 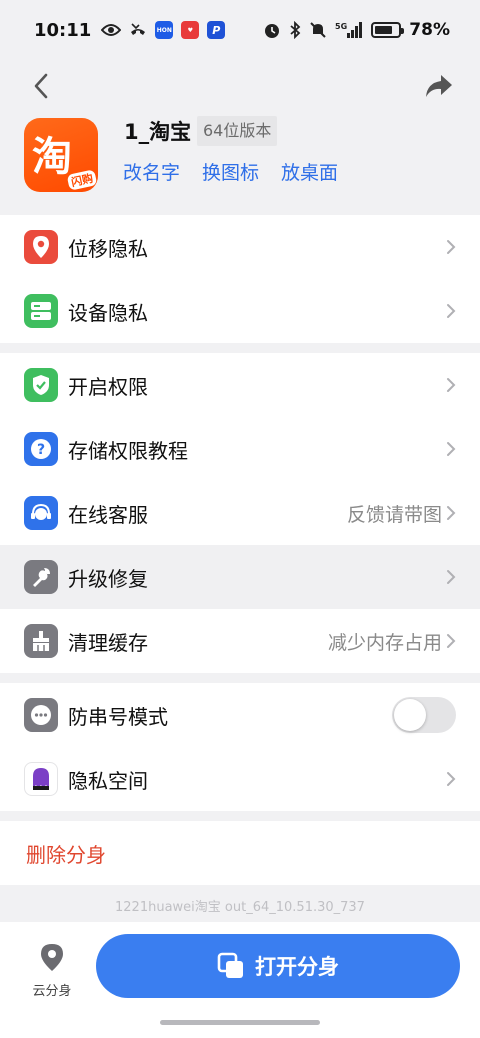 I want to click on add-to-desktop-link: 放桌面, so click(x=309, y=171).